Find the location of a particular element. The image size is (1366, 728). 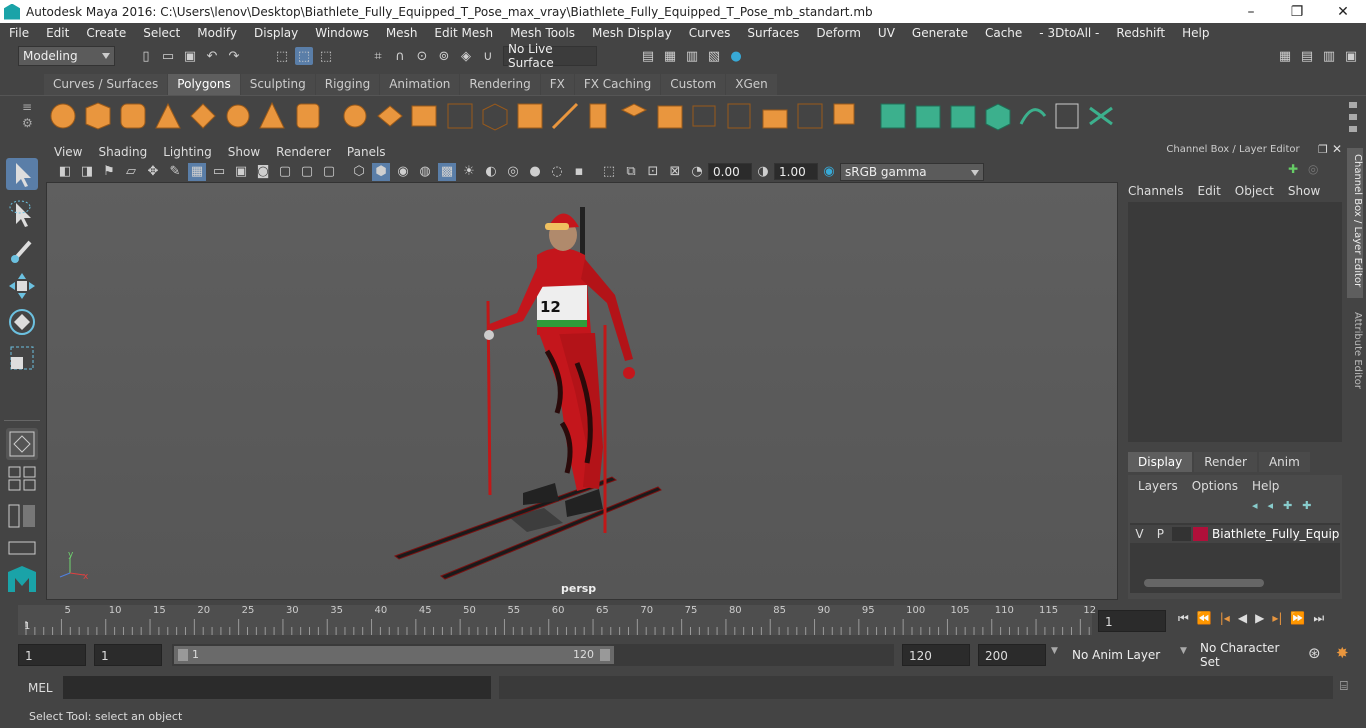

frame-all-icon: ⊠ is located at coordinates (675, 172).